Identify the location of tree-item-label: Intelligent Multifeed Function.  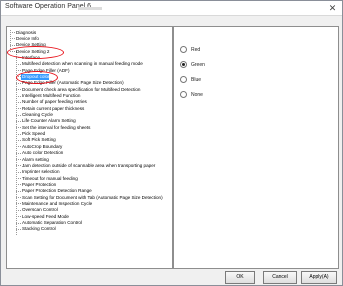
(51, 95).